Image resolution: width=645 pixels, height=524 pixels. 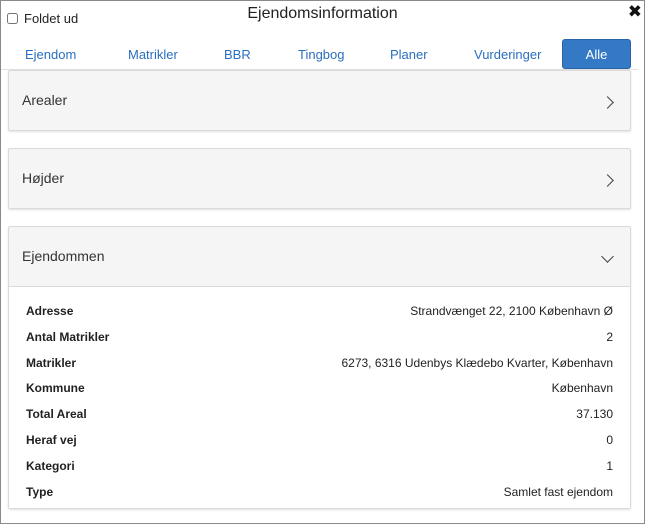 What do you see at coordinates (55, 388) in the screenshot?
I see `detail-key: Kommune` at bounding box center [55, 388].